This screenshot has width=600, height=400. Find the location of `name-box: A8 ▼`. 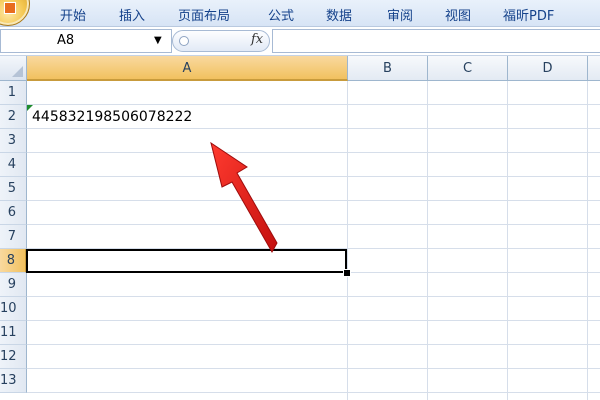

name-box: A8 ▼ is located at coordinates (86, 41).